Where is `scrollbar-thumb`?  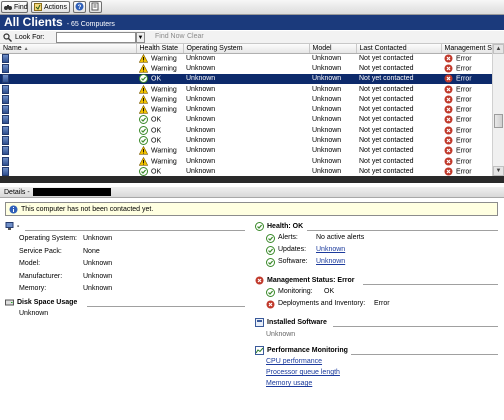
scrollbar-thumb is located at coordinates (498, 121).